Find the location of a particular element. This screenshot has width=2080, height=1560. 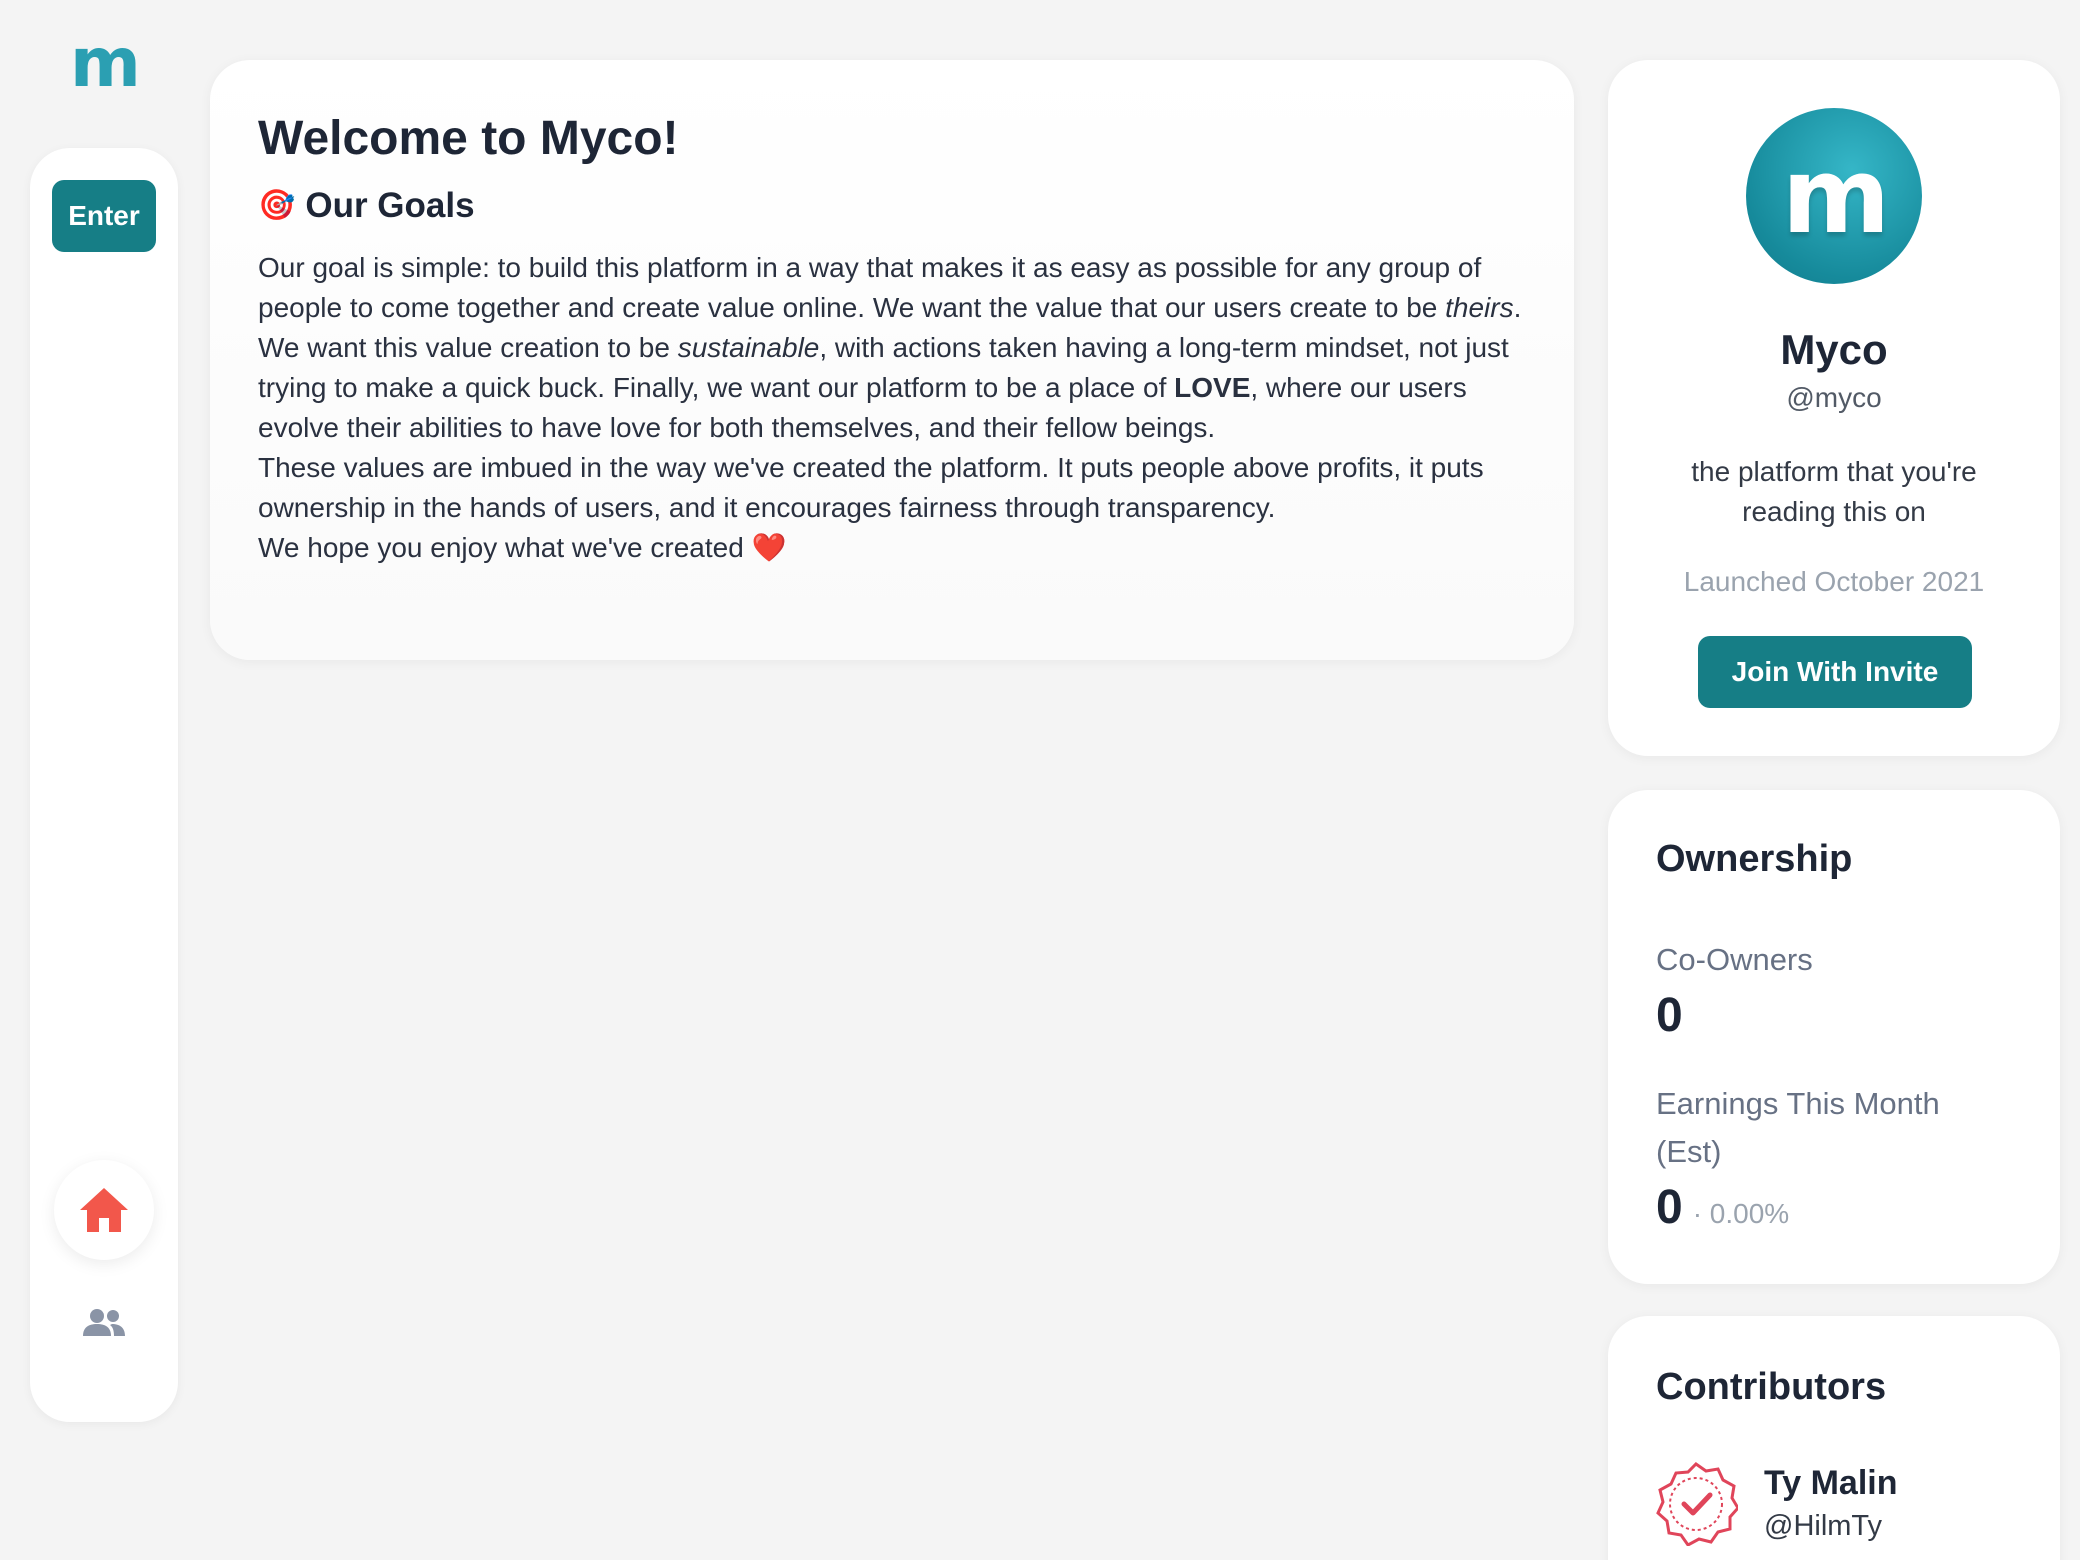

target-icon: 🎯 is located at coordinates (277, 205).